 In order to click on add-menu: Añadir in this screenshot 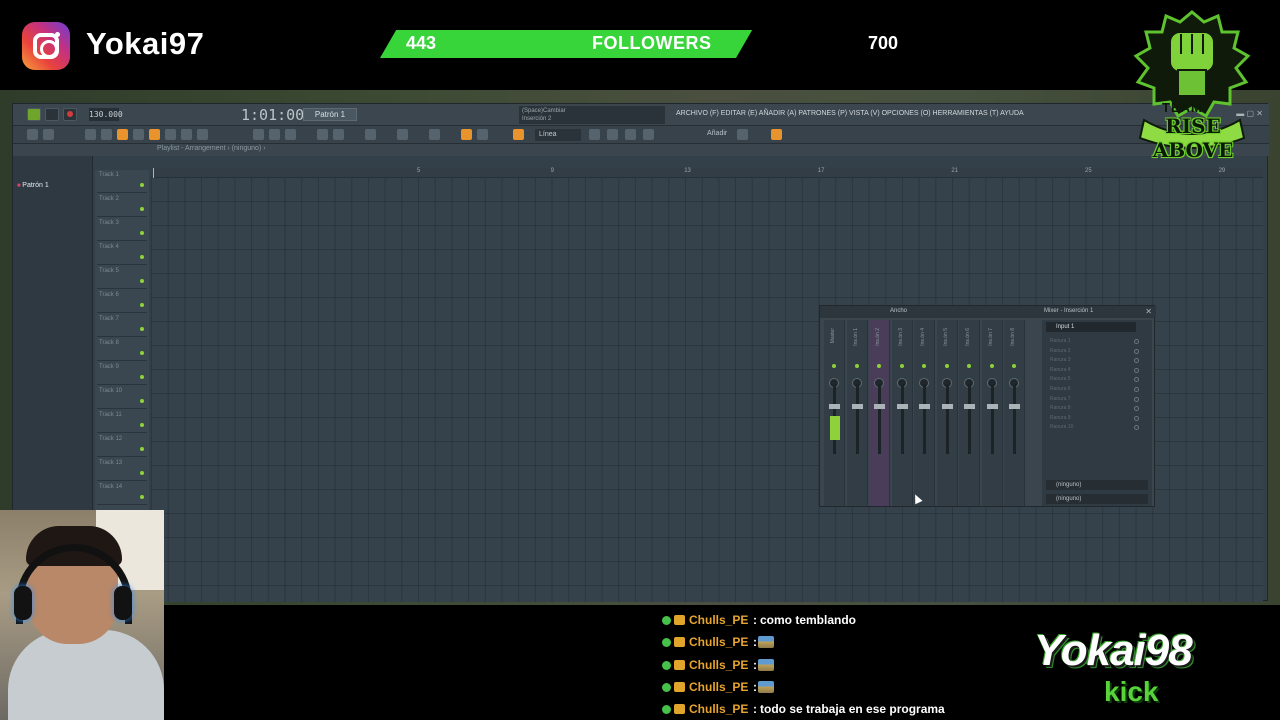, I will do `click(717, 133)`.